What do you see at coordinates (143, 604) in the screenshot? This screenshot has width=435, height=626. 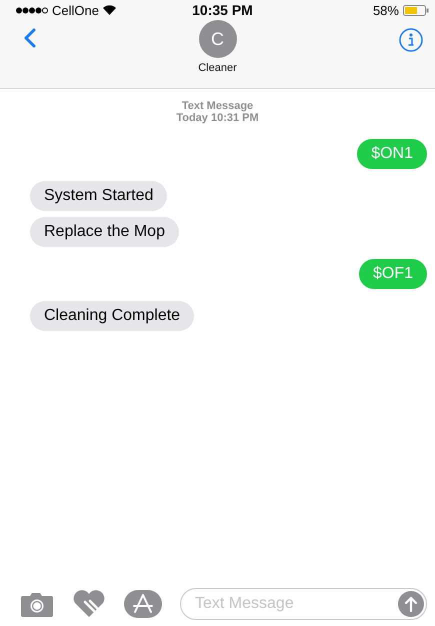 I see `app-store-icon` at bounding box center [143, 604].